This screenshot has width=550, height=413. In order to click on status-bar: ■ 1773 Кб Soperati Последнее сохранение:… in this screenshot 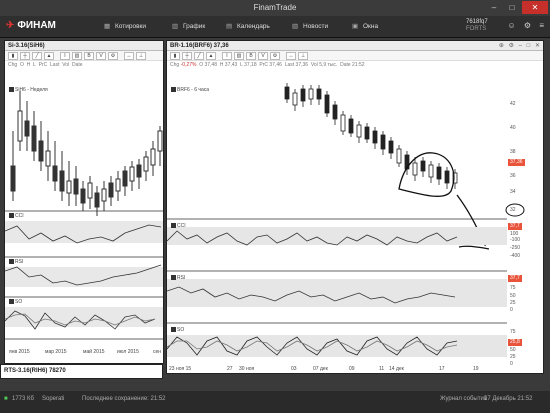, I will do `click(275, 402)`.